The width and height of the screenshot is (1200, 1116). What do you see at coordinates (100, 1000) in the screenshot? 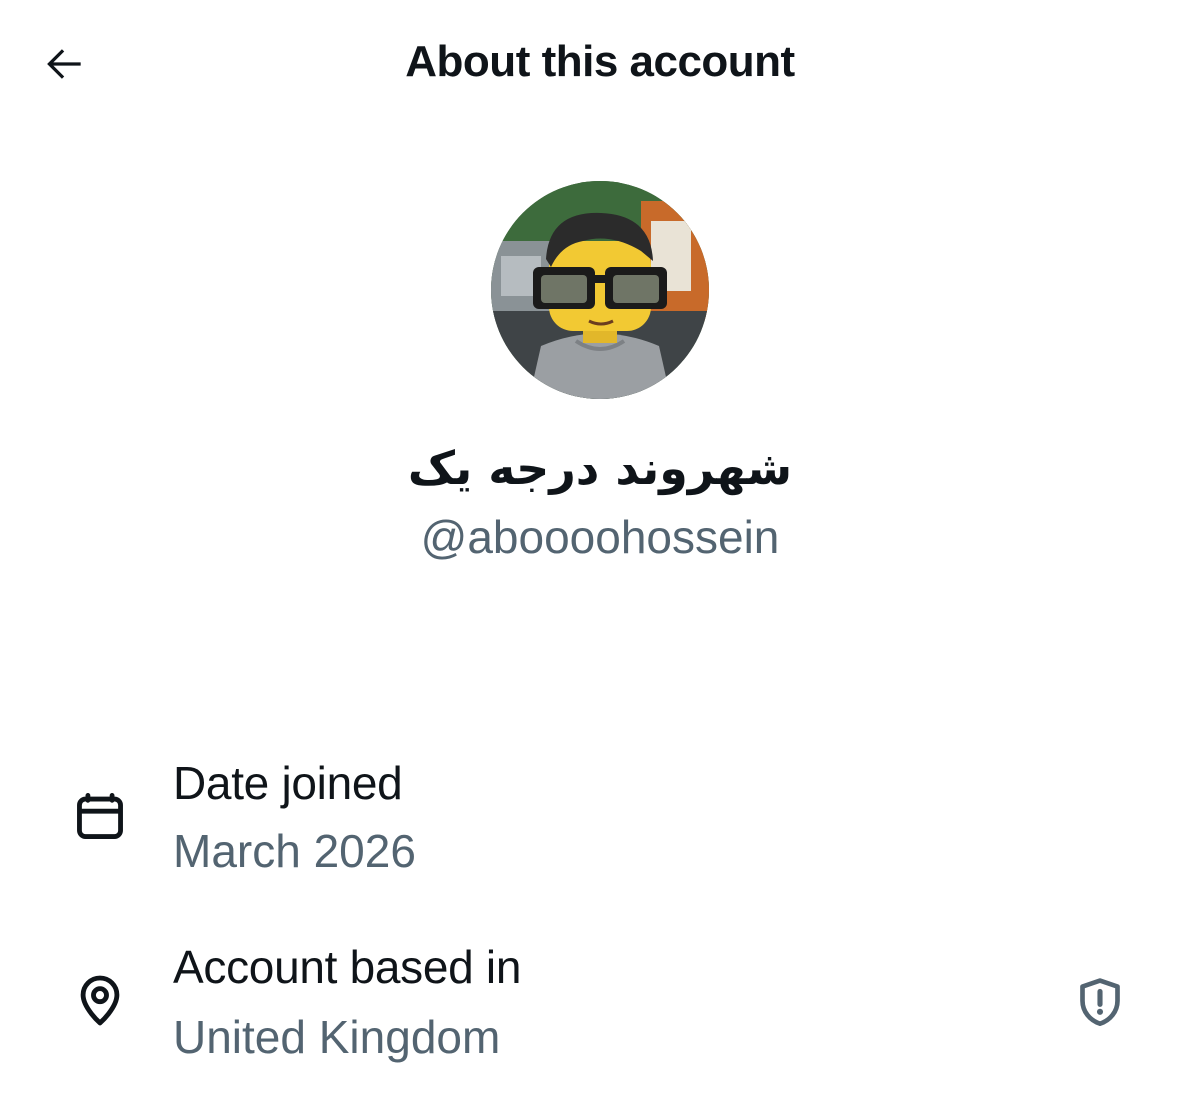
I see `location-pin-icon` at bounding box center [100, 1000].